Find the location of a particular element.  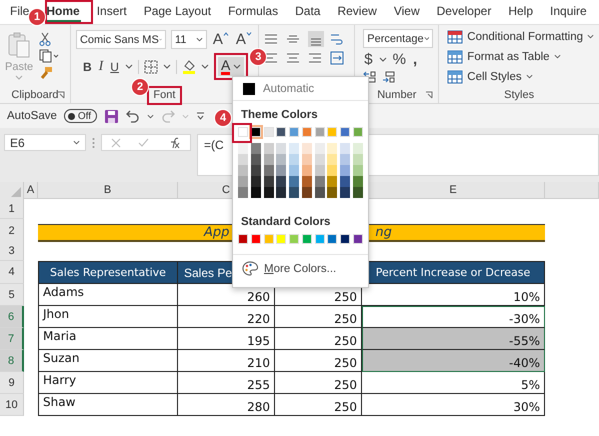

dialog-launcher-icon is located at coordinates (60, 95).